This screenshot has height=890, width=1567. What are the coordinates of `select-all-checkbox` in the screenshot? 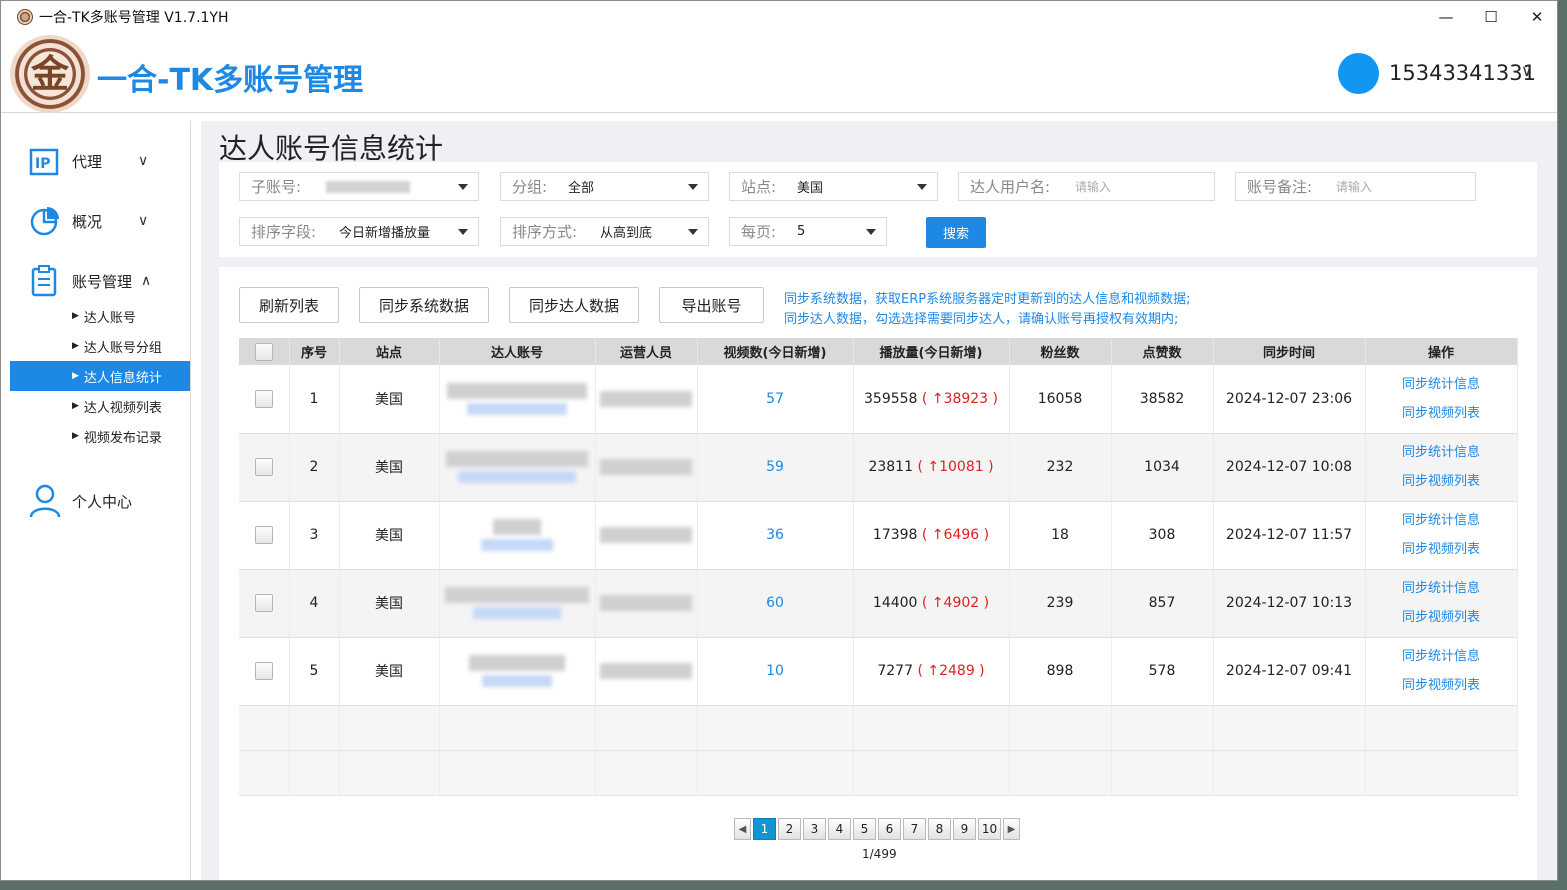 It's located at (263, 351).